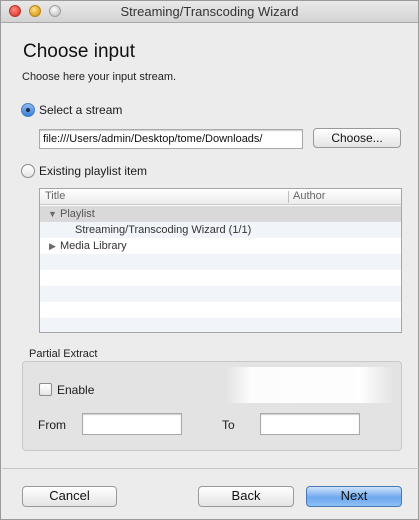  What do you see at coordinates (354, 496) in the screenshot?
I see `next-button: Next` at bounding box center [354, 496].